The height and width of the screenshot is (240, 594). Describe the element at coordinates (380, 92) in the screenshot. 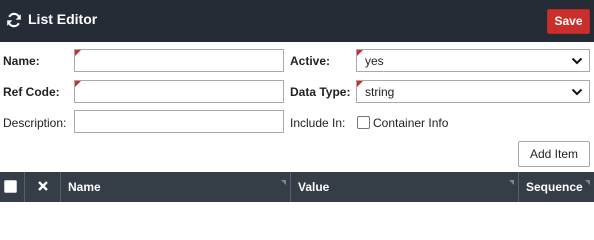

I see `data-type-select-value: string` at that location.